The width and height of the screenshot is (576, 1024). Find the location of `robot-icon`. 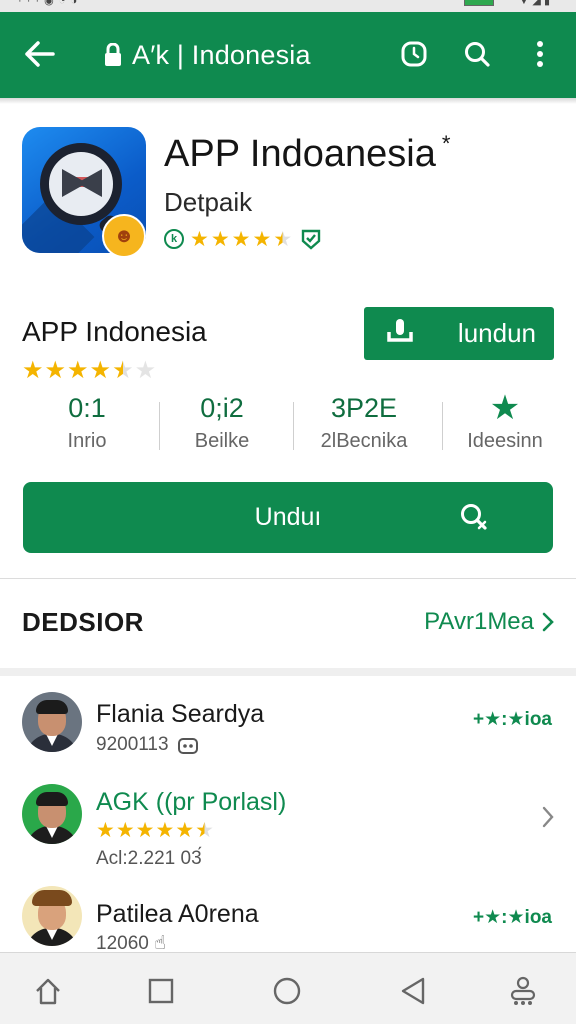

robot-icon is located at coordinates (188, 745).